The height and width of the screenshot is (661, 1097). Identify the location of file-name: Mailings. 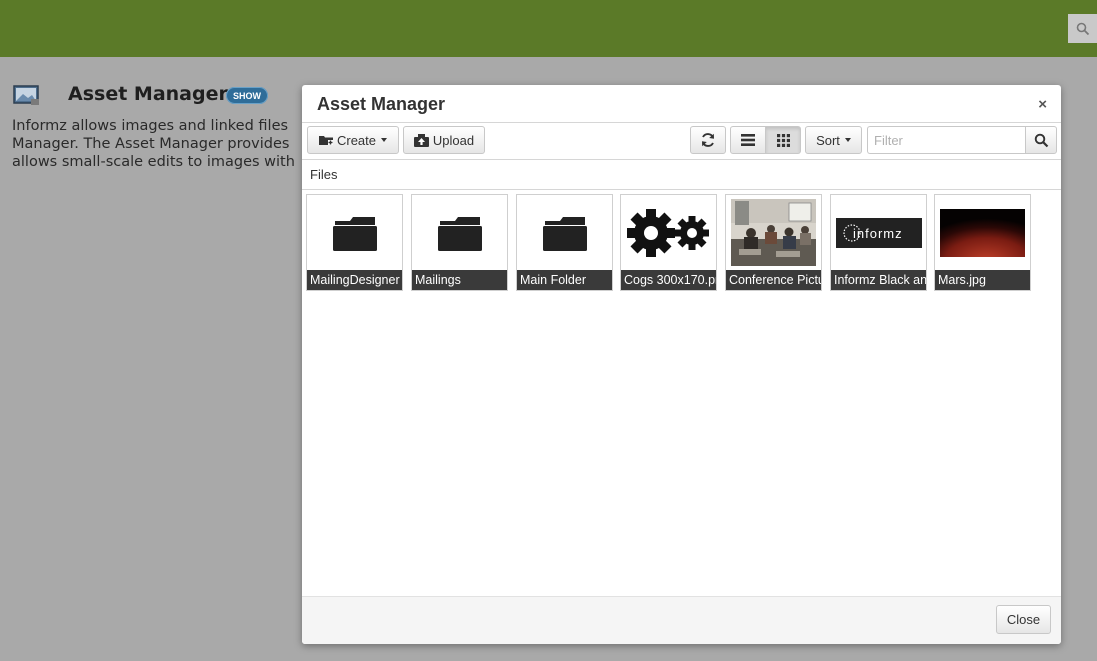
(459, 280).